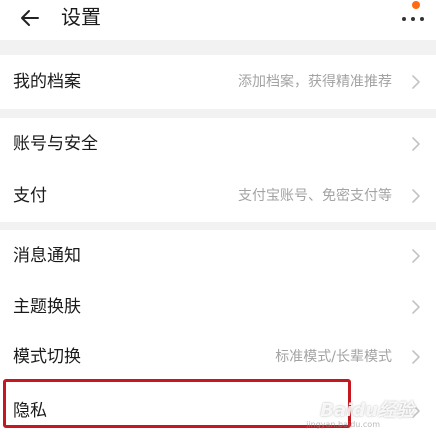  I want to click on page-title: 设置, so click(81, 17).